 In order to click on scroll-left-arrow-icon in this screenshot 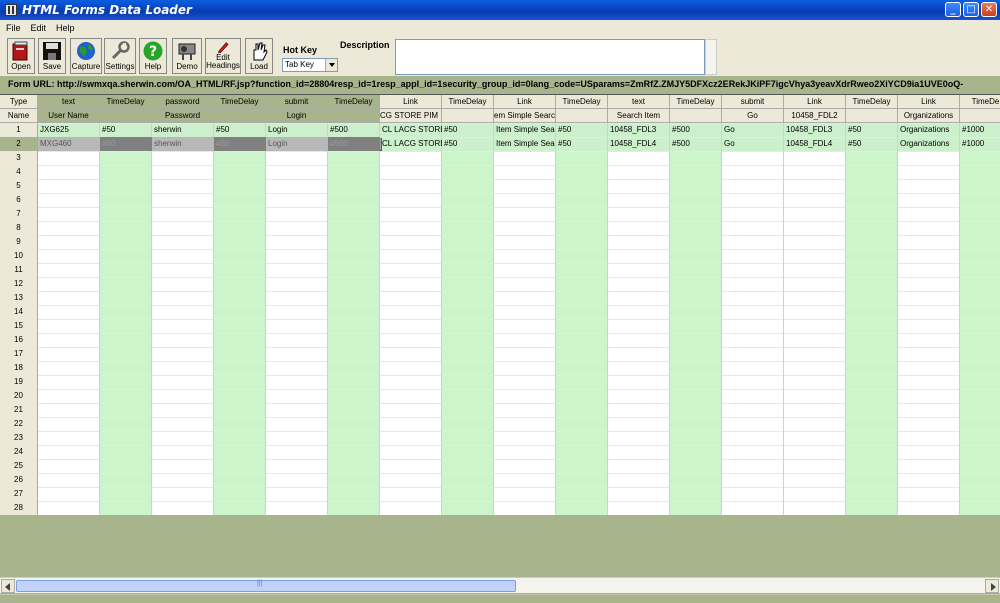, I will do `click(8, 586)`.